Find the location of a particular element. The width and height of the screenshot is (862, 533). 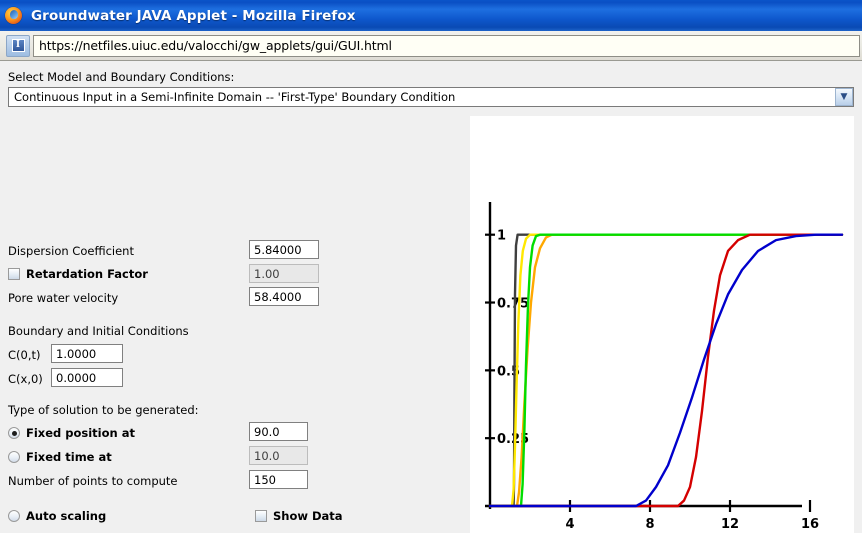

show-data-row: Show Data is located at coordinates (299, 516).